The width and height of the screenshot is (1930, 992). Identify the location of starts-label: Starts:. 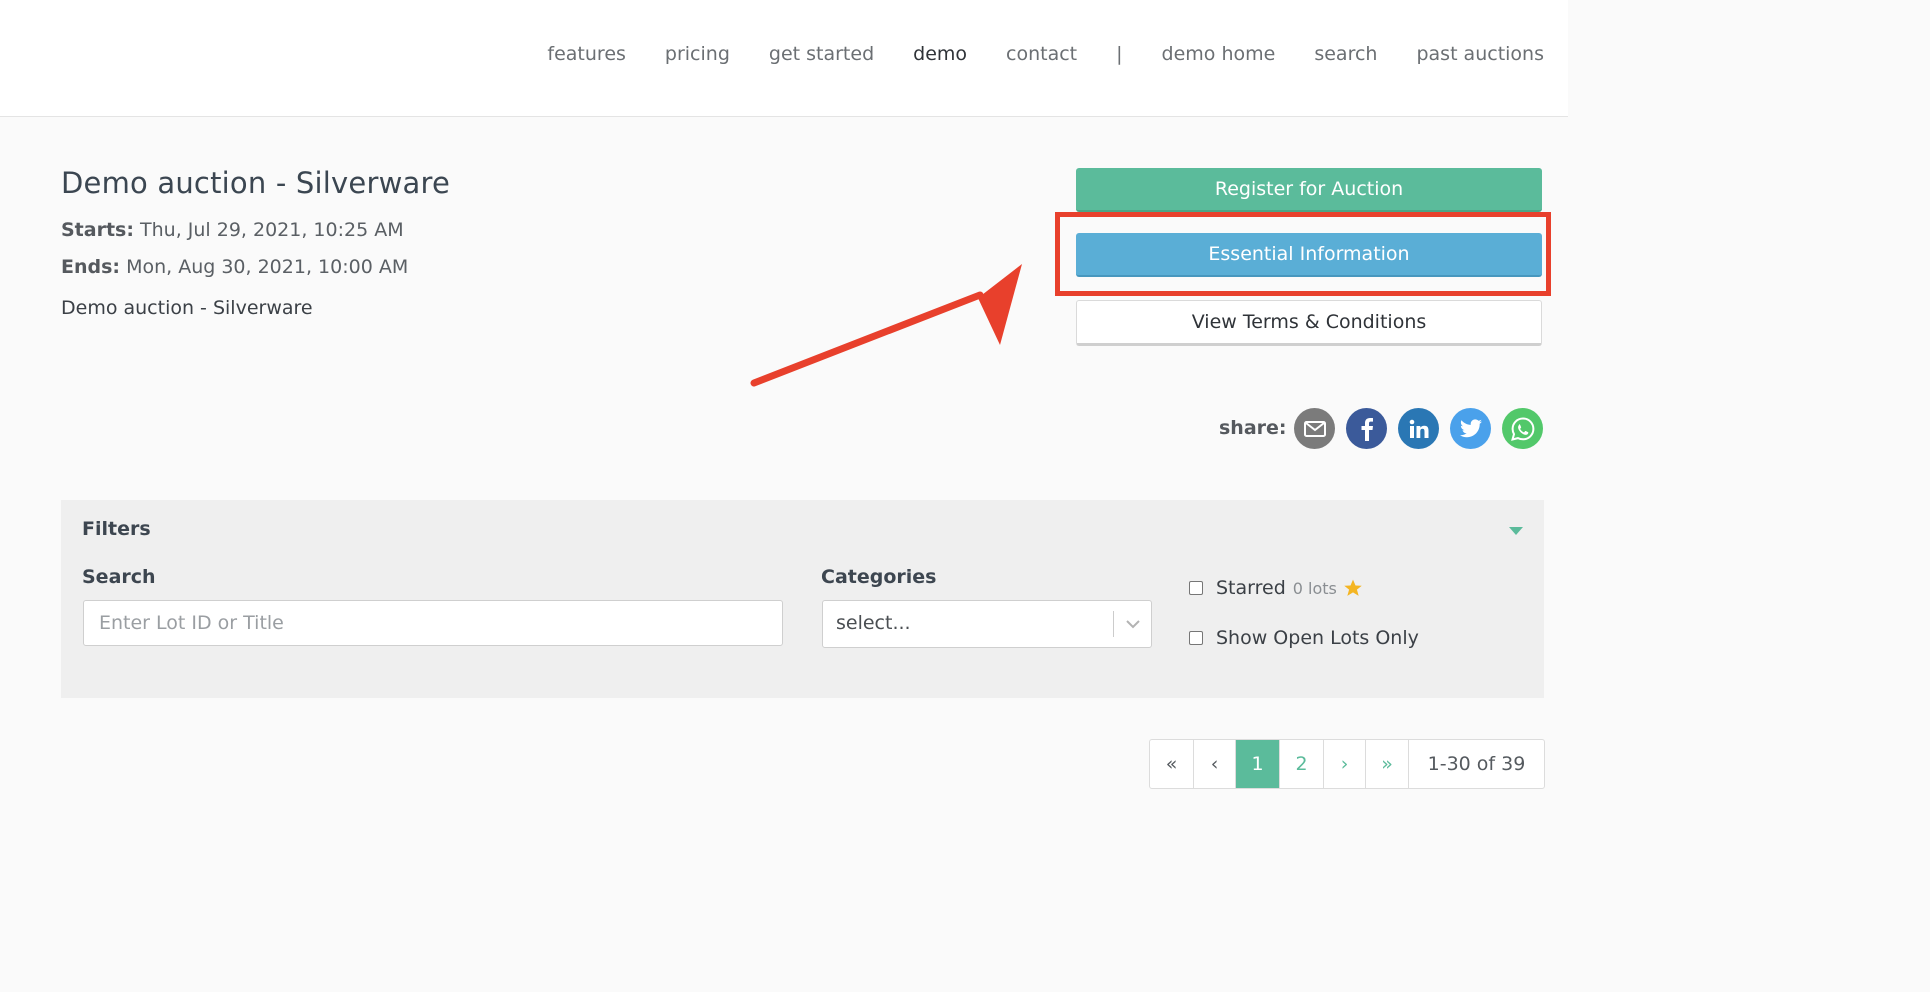
(97, 230).